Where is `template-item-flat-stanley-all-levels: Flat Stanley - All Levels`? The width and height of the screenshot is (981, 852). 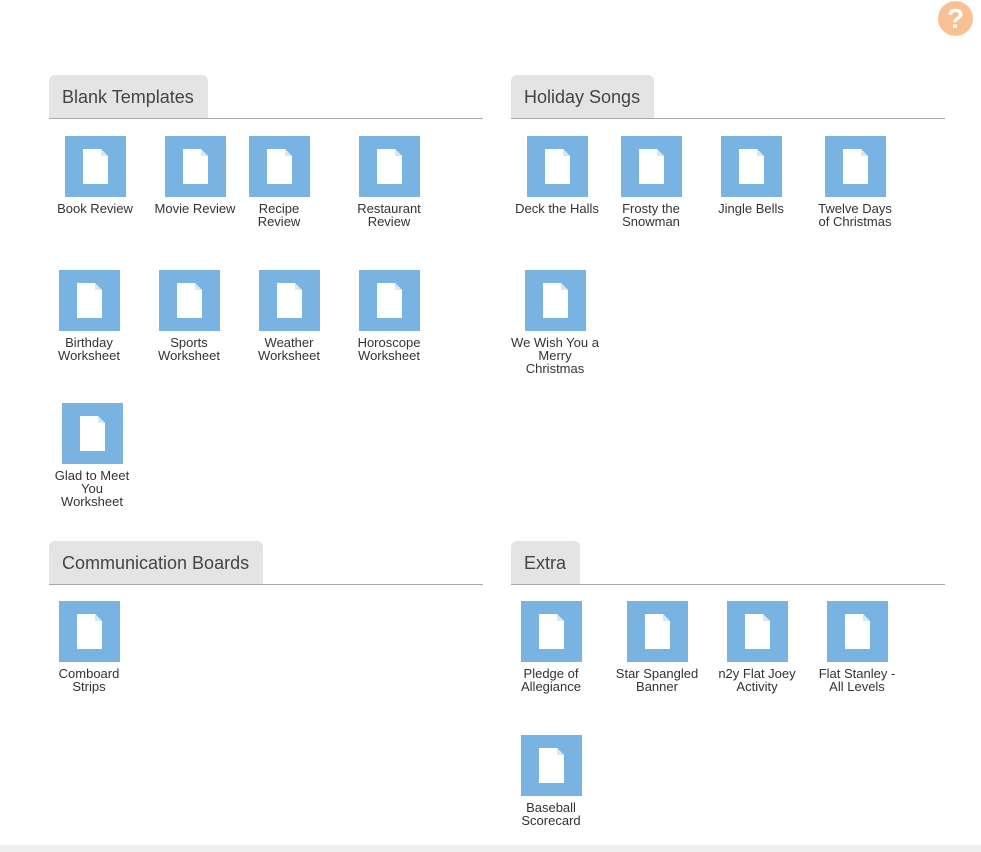
template-item-flat-stanley-all-levels: Flat Stanley - All Levels is located at coordinates (857, 647).